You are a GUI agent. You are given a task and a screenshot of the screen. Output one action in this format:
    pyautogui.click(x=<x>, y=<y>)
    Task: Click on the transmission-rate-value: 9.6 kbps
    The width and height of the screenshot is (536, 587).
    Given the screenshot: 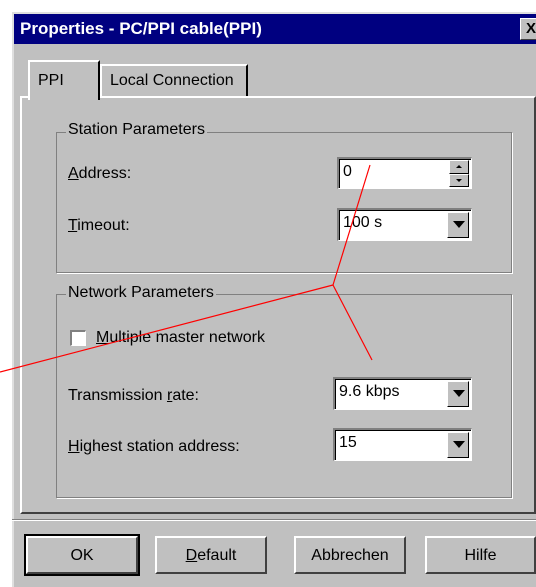 What is the action you would take?
    pyautogui.click(x=369, y=391)
    